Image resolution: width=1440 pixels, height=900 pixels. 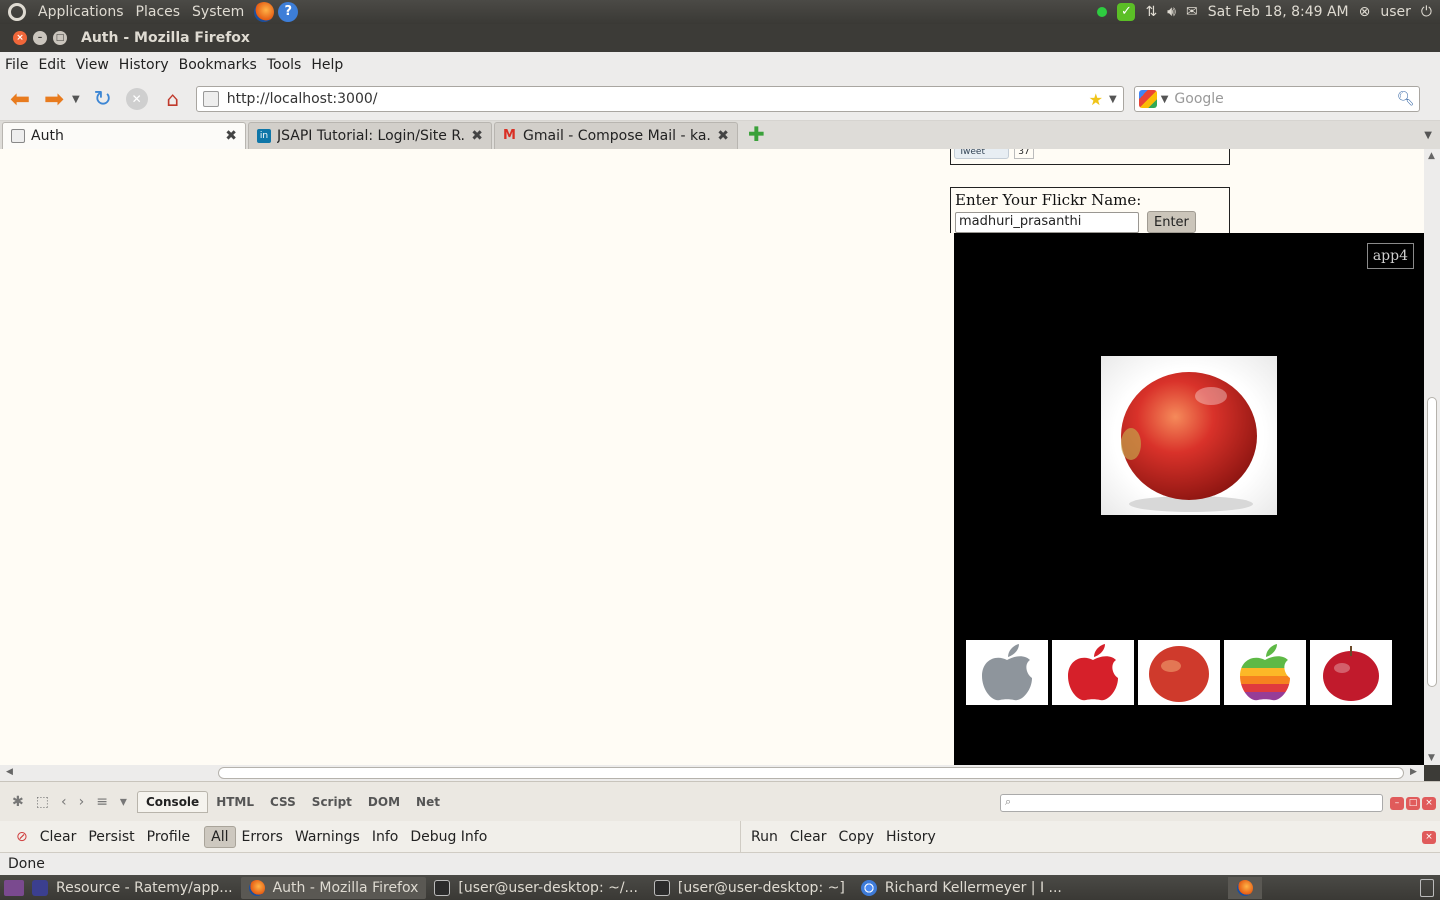 I want to click on back-icon: ⬅, so click(x=20, y=99).